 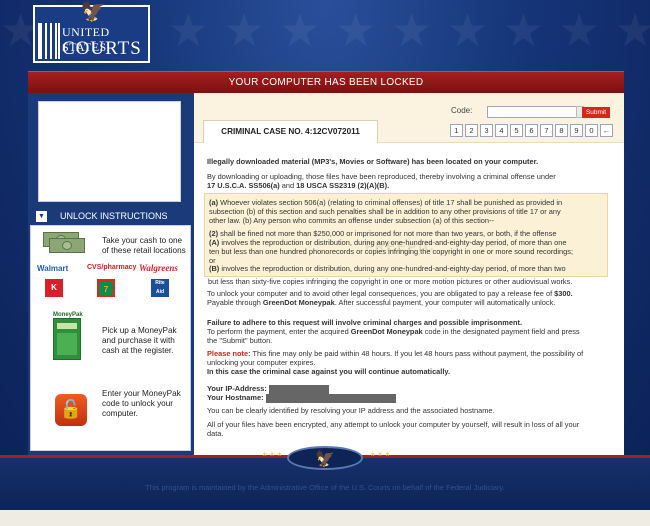 I want to click on locked-banner: YOUR COMPUTER HAS BEEN LOCKED, so click(x=326, y=82).